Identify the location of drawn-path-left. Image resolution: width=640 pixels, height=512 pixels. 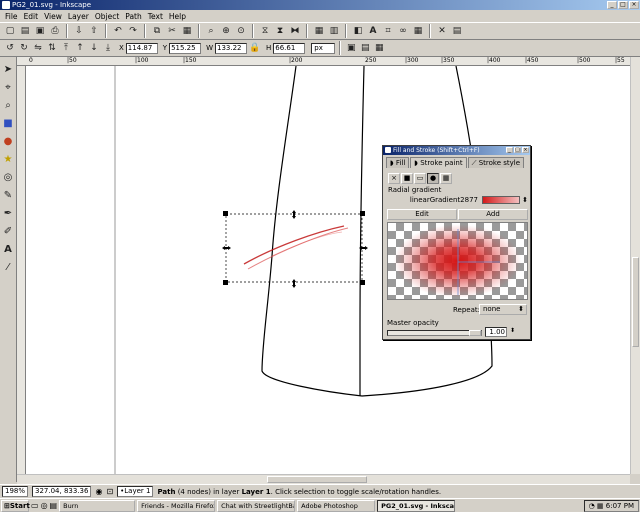
(312, 231).